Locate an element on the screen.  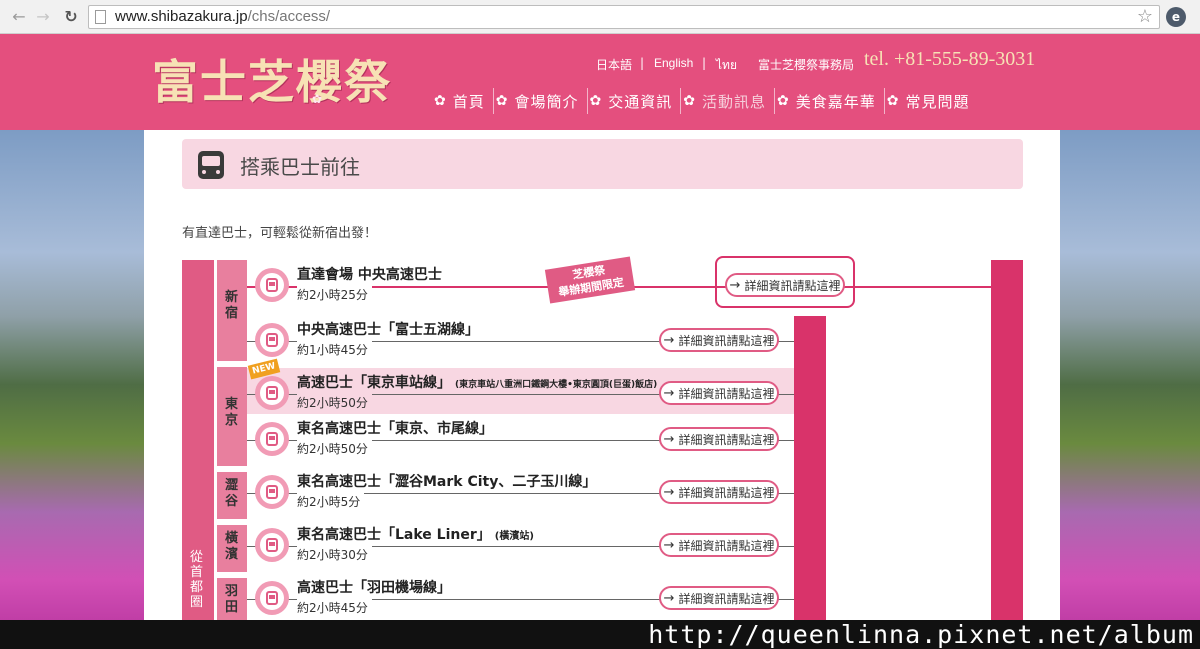
route-name: 東名高速巴士「Lake Liner」 (橫濱站) is located at coordinates (415, 535).